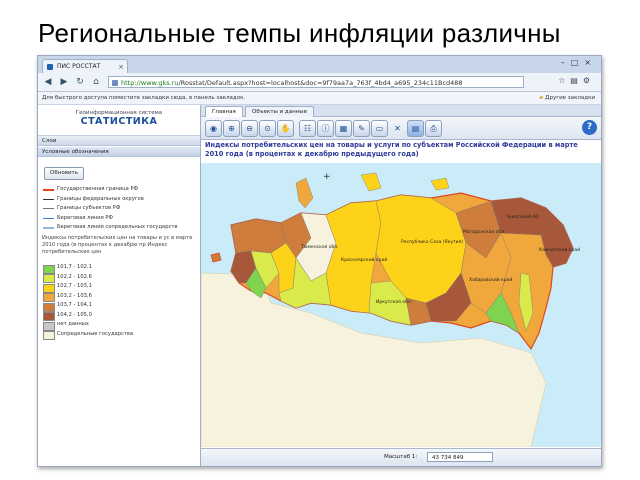  Describe the element at coordinates (280, 111) in the screenshot. I see `tab-objects-data: Объекты и данные` at that location.